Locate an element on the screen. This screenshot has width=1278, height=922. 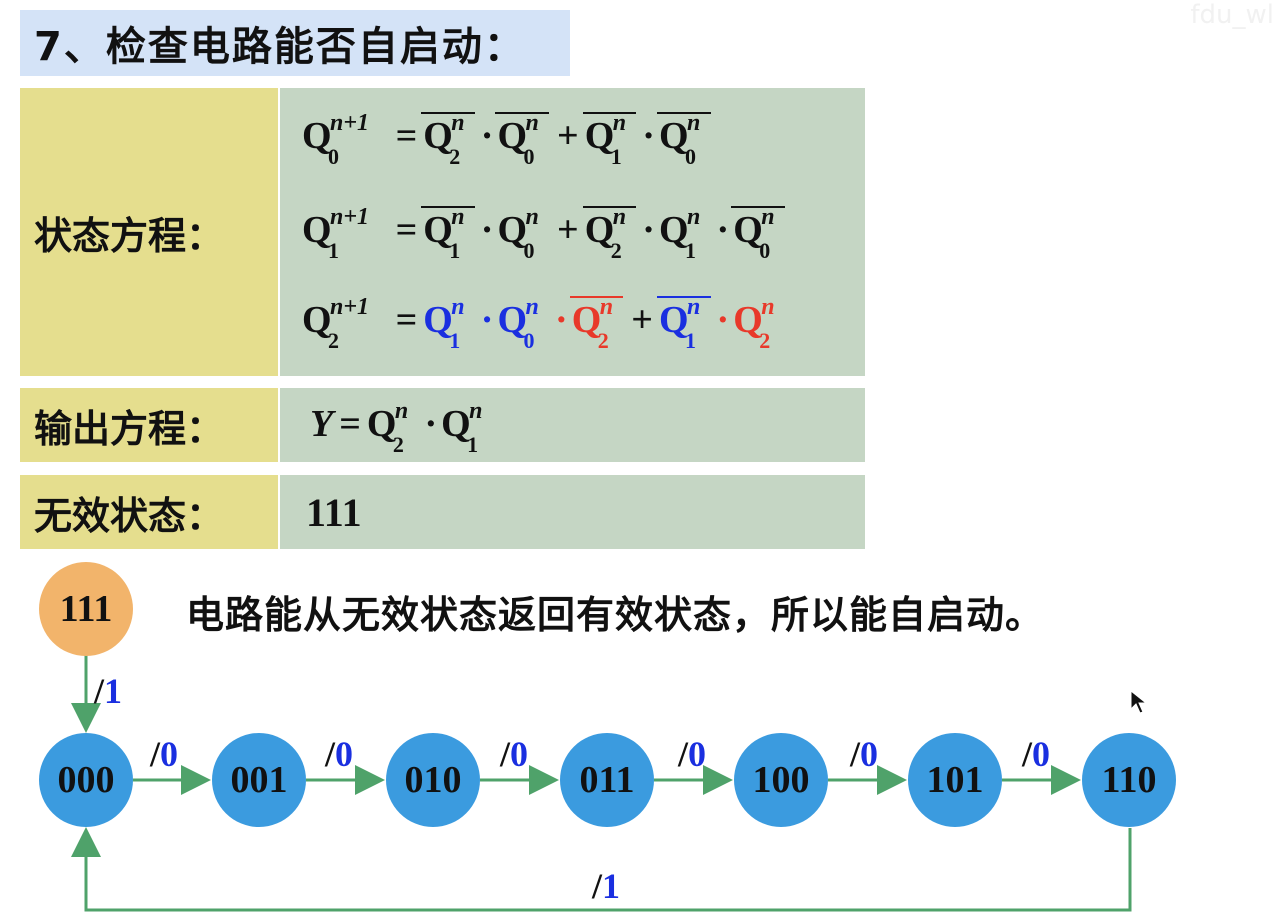
edge-label-100-101: /0 is located at coordinates (864, 754).